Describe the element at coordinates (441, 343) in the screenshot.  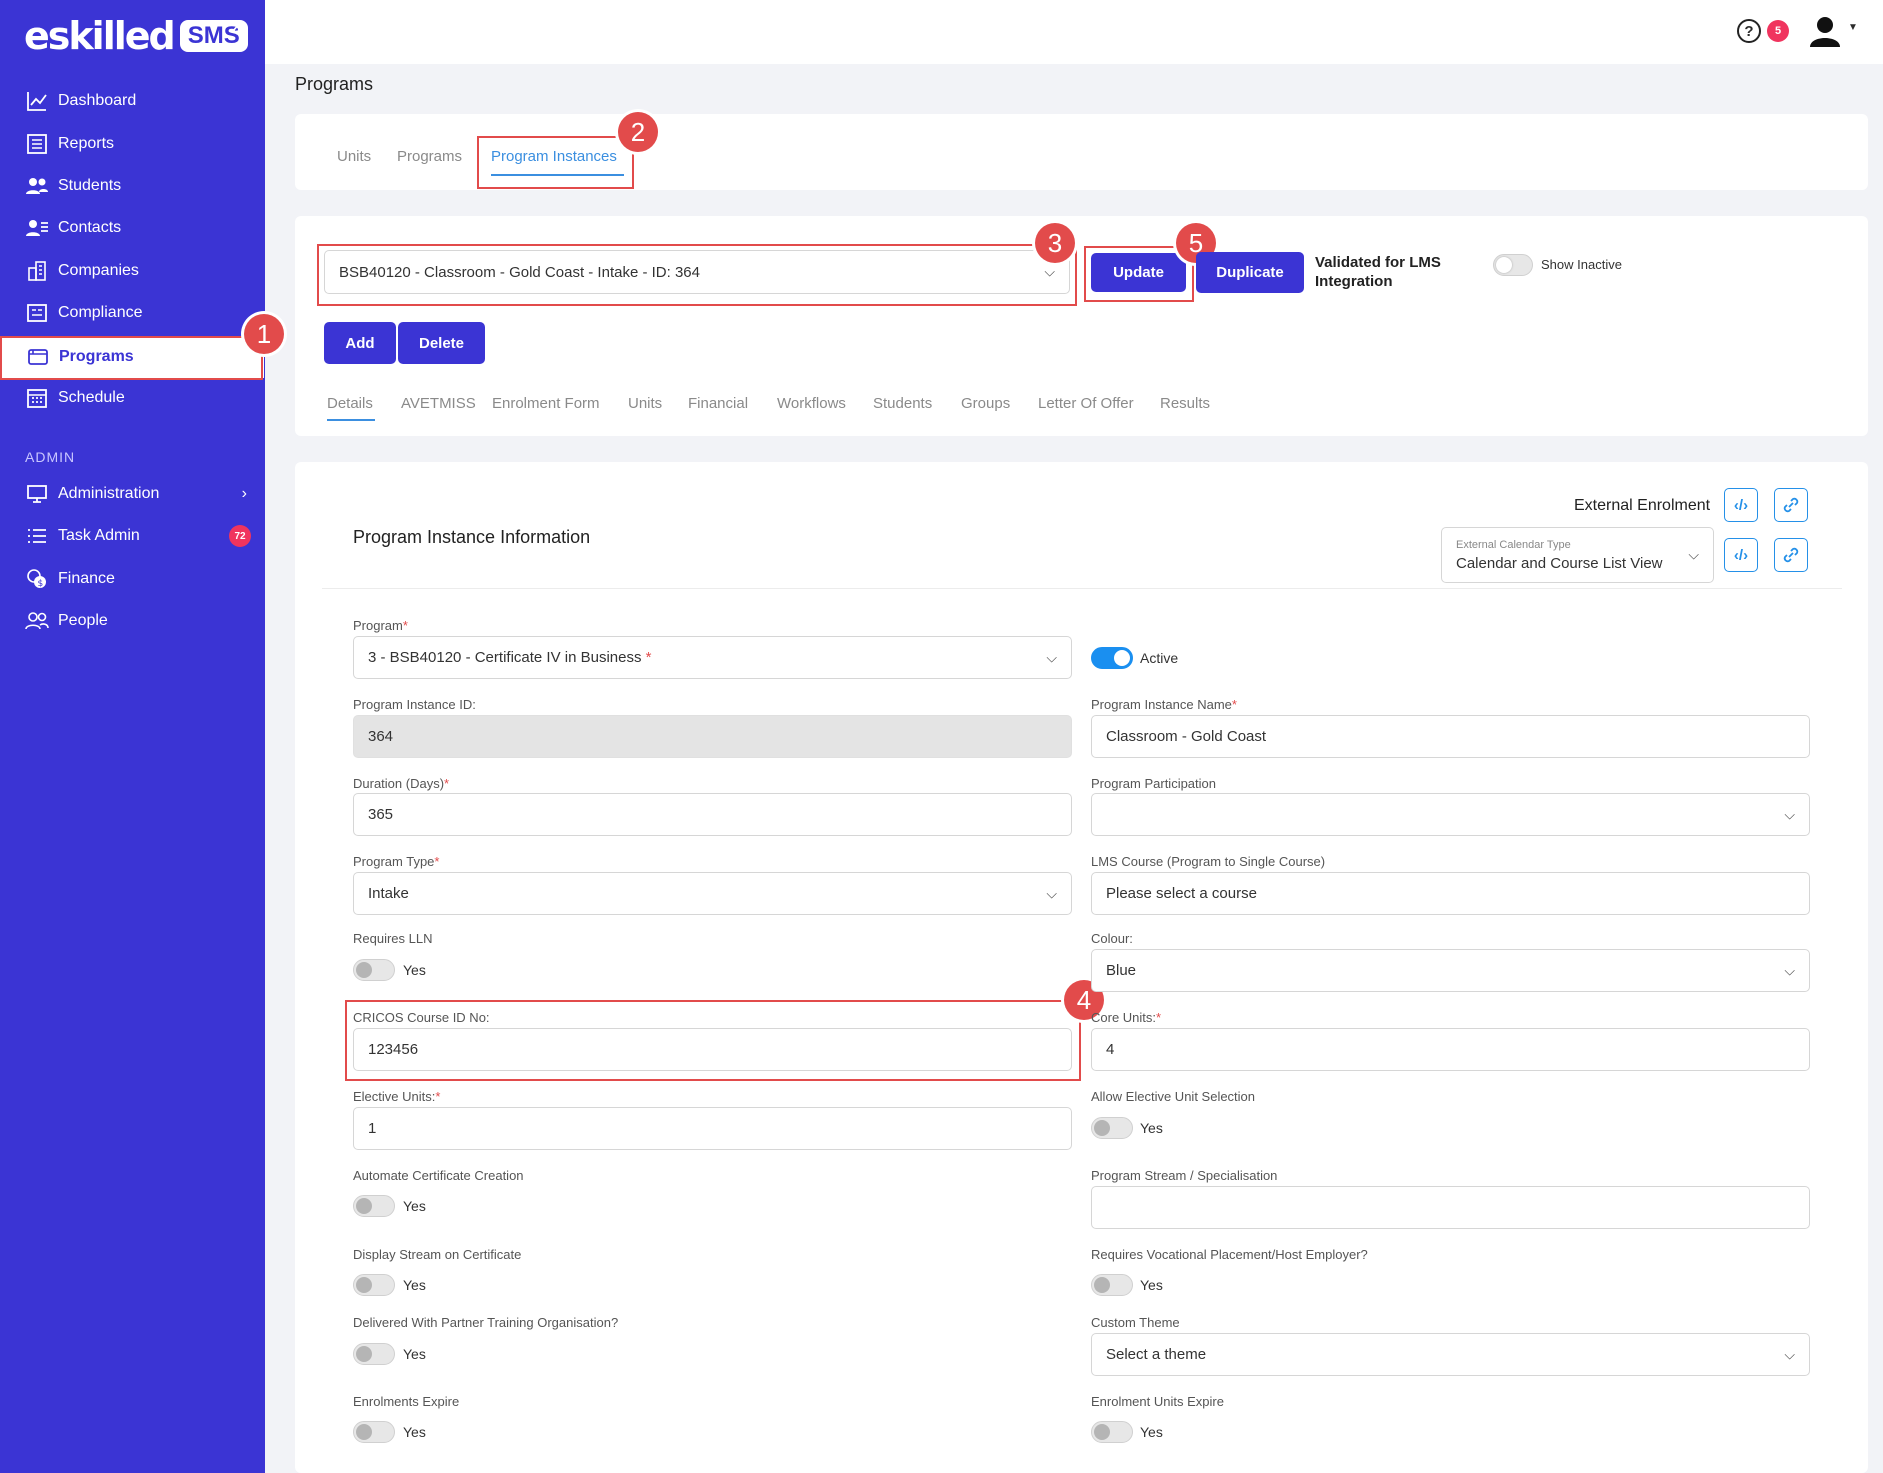
I see `delete-button: Delete` at that location.